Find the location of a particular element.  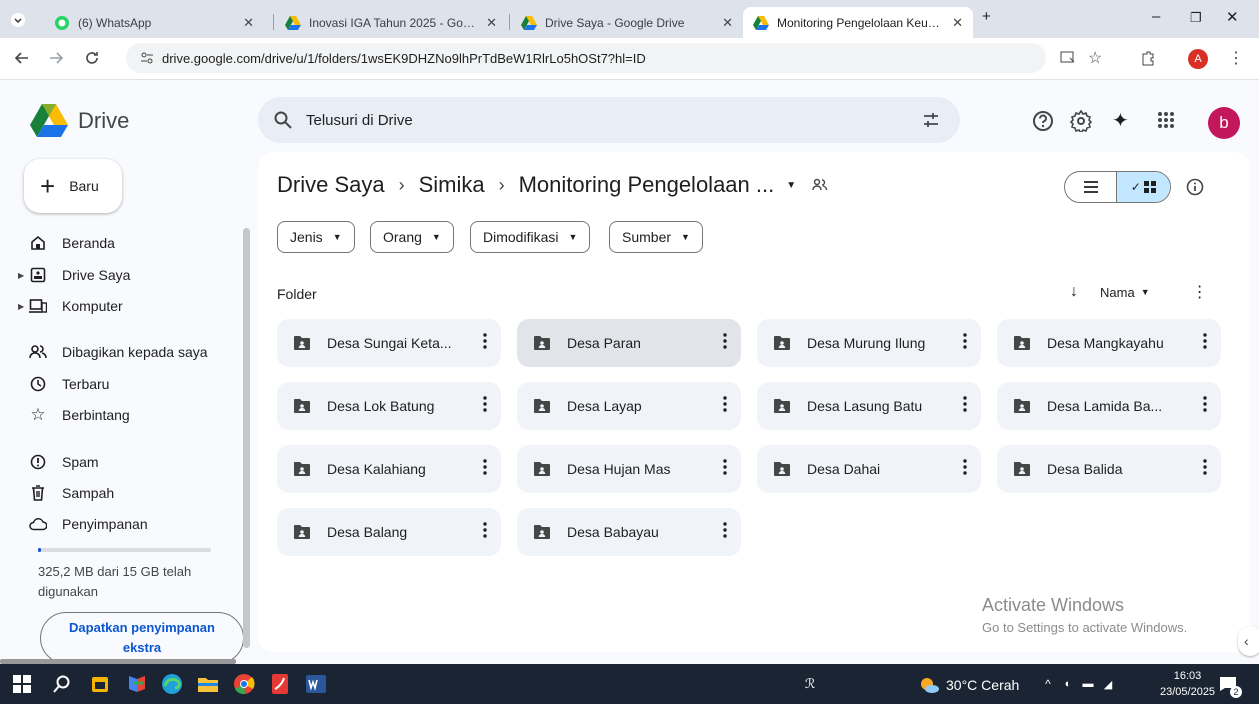

sidebar-item-terbaru: Terbaru is located at coordinates (68, 384).